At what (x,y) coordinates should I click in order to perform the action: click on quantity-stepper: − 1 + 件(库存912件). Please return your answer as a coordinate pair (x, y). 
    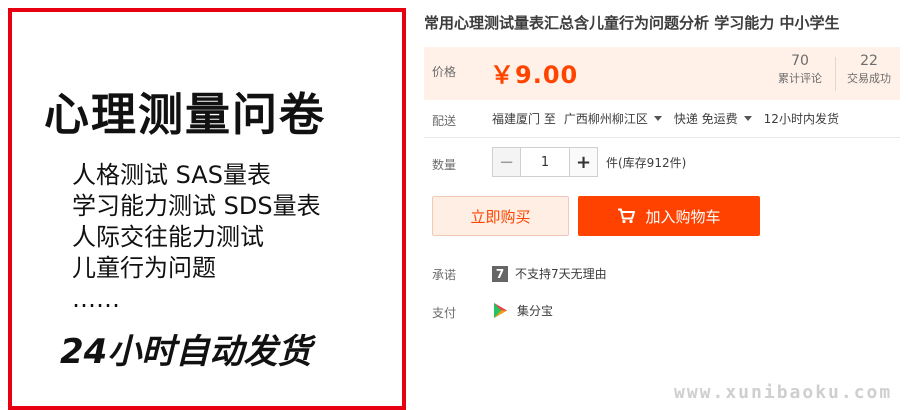
    Looking at the image, I should click on (589, 162).